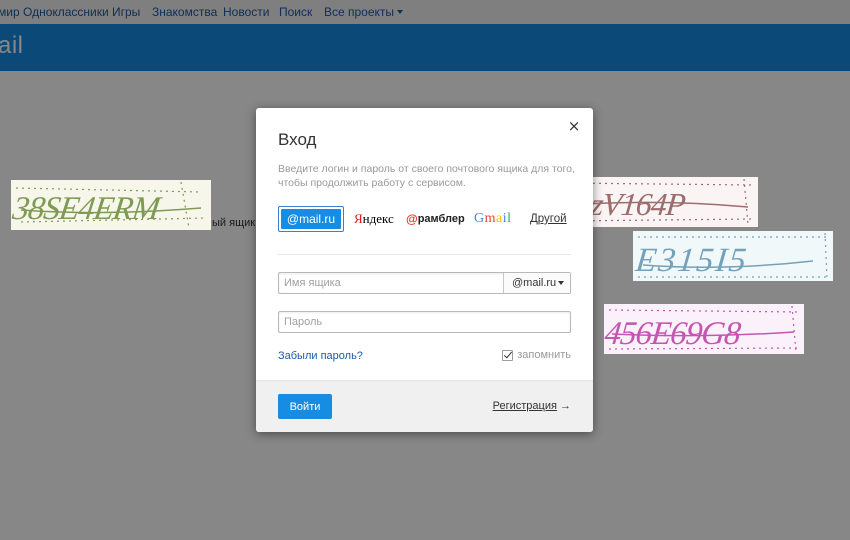 The width and height of the screenshot is (850, 540). Describe the element at coordinates (412, 219) in the screenshot. I see `rambler-at-icon: @` at that location.